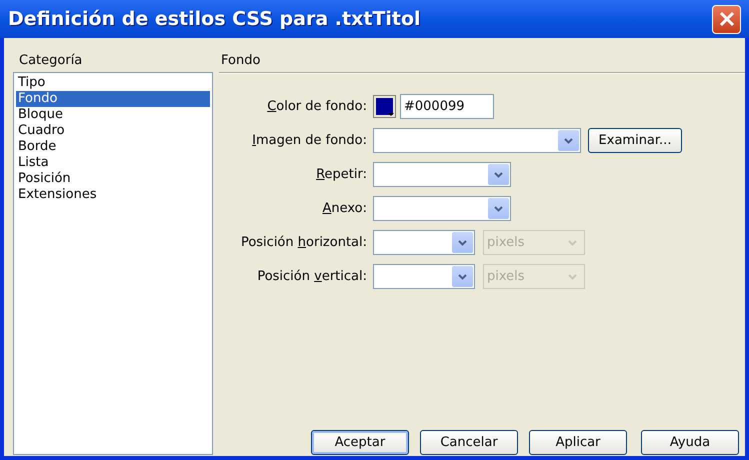 This screenshot has width=749, height=460. I want to click on close-icon, so click(726, 19).